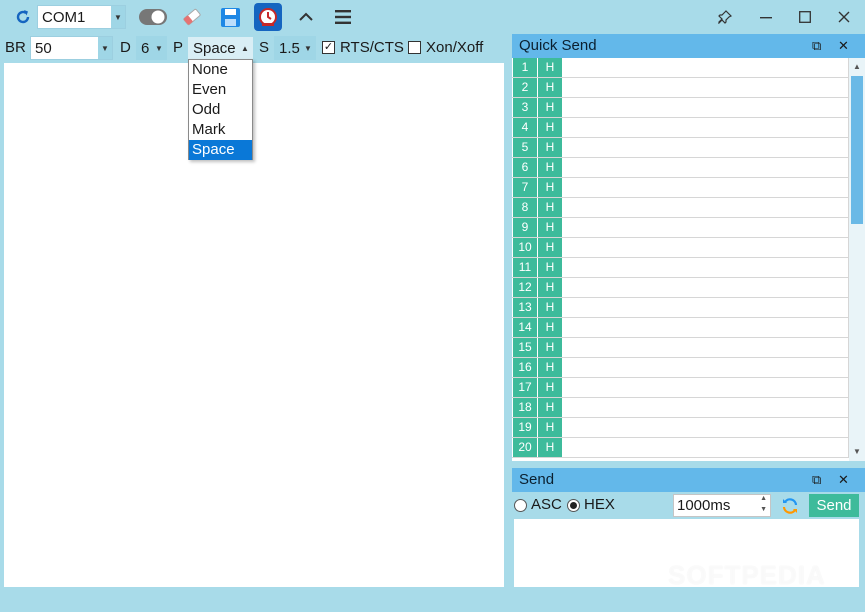 Image resolution: width=865 pixels, height=612 pixels. What do you see at coordinates (525, 67) in the screenshot?
I see `row-number-button: 1` at bounding box center [525, 67].